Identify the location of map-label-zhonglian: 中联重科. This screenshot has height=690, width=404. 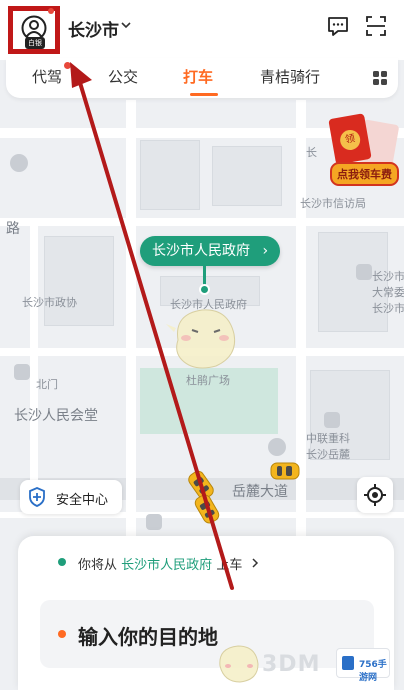
(328, 438).